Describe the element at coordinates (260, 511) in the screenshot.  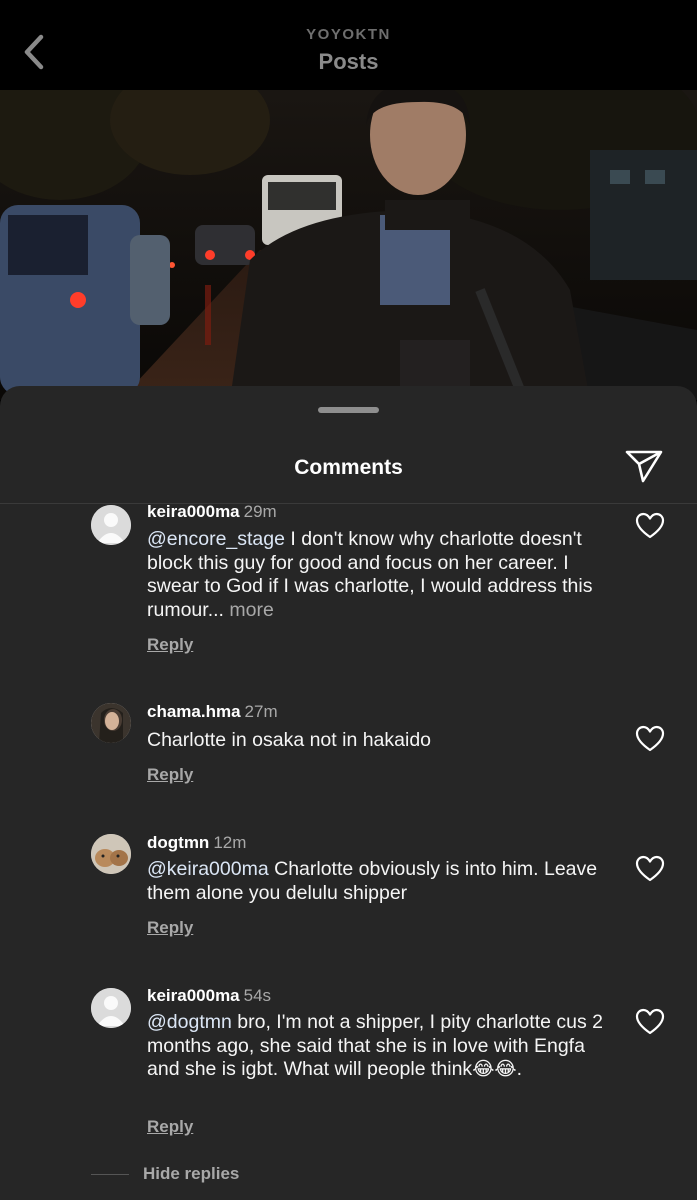
I see `comment-time: 29m` at that location.